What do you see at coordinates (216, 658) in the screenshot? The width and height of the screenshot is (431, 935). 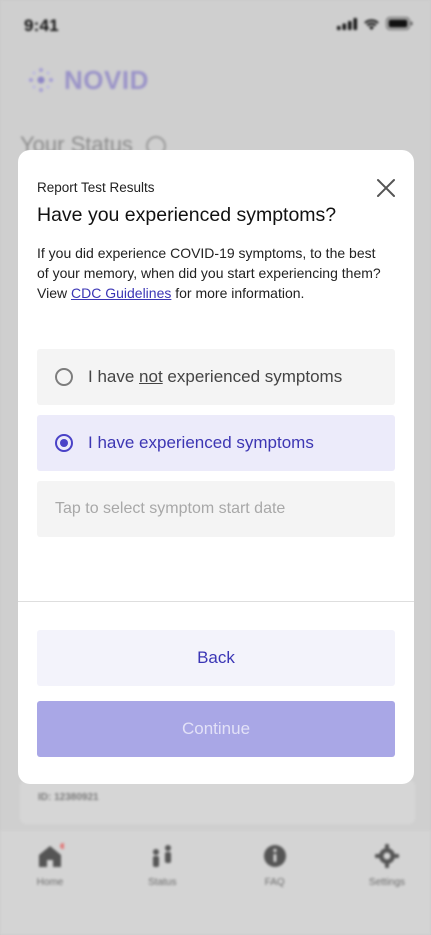 I see `back-button: Back` at bounding box center [216, 658].